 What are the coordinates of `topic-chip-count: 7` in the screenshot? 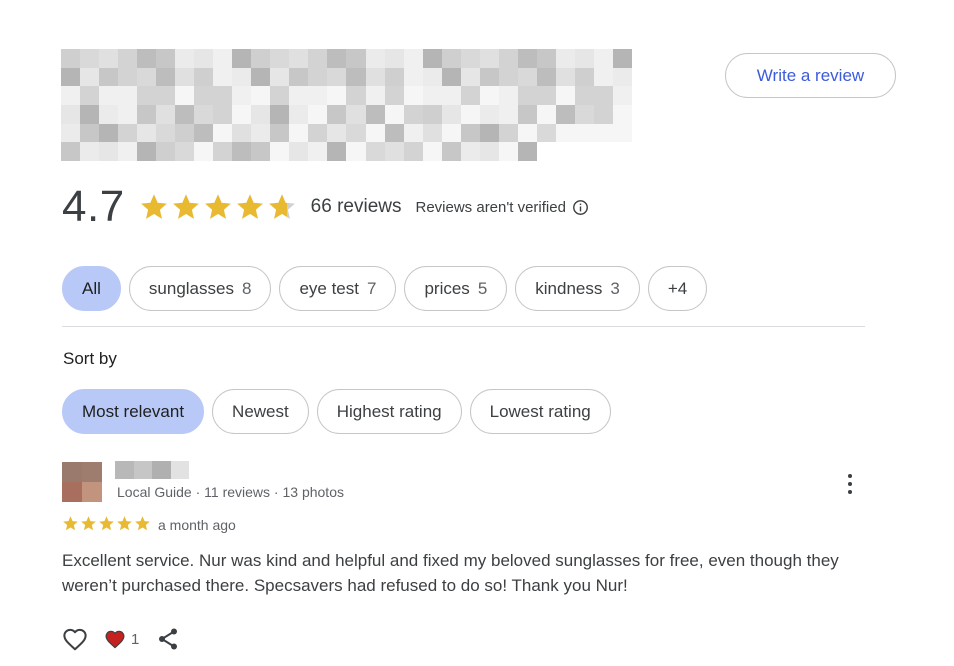 It's located at (371, 288).